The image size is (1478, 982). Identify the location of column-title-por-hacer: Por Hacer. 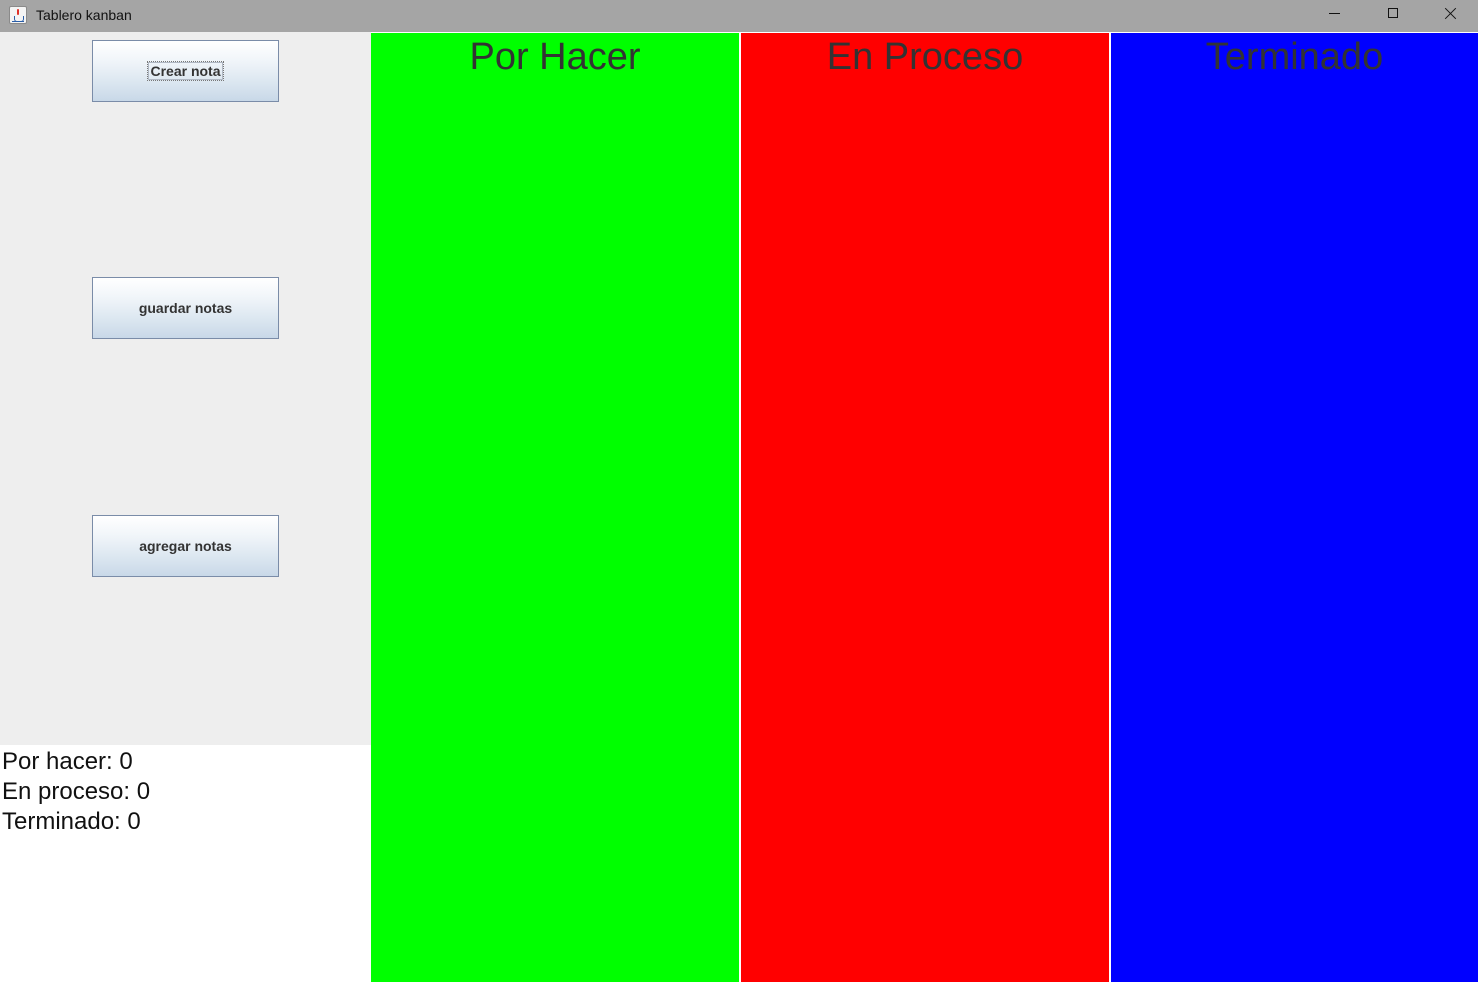
(555, 57).